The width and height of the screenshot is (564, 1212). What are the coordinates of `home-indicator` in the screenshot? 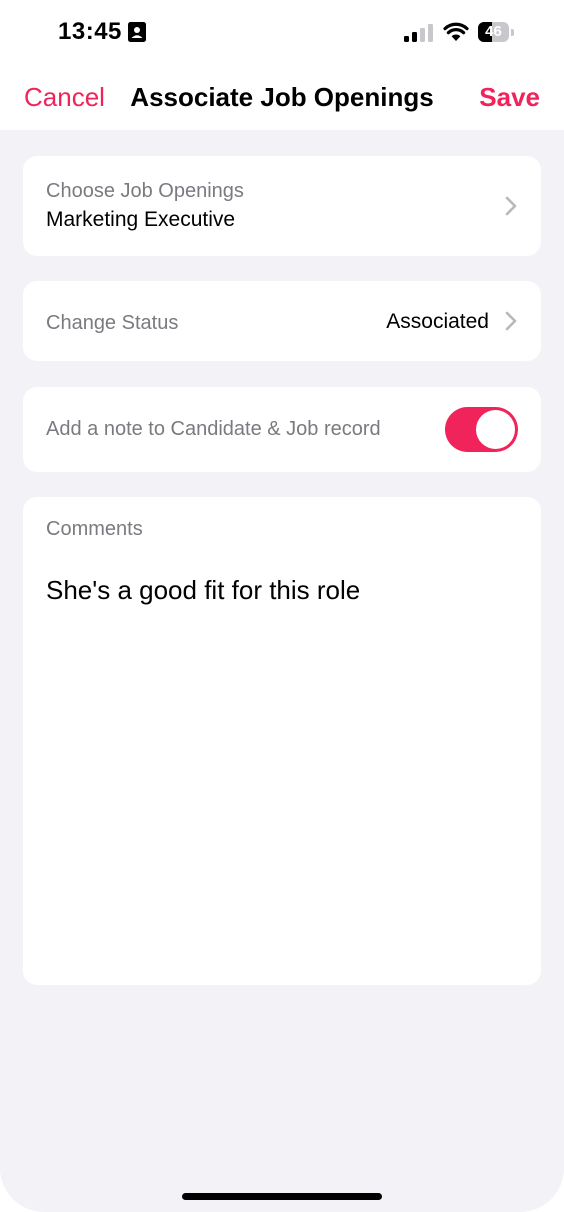 It's located at (282, 1196).